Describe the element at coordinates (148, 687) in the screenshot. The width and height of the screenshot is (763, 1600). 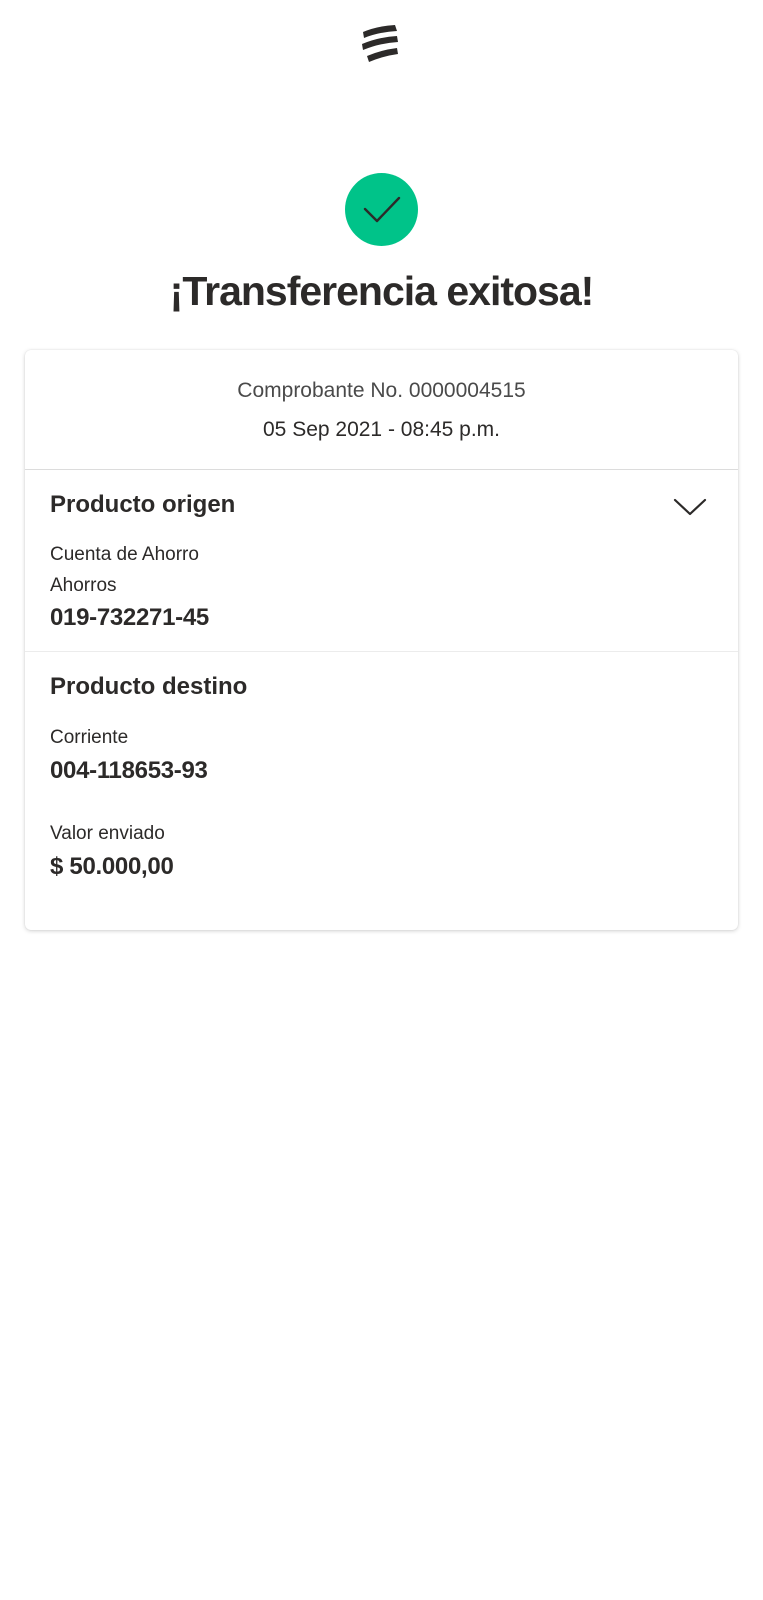
I see `destination-section-title: Producto destino` at that location.